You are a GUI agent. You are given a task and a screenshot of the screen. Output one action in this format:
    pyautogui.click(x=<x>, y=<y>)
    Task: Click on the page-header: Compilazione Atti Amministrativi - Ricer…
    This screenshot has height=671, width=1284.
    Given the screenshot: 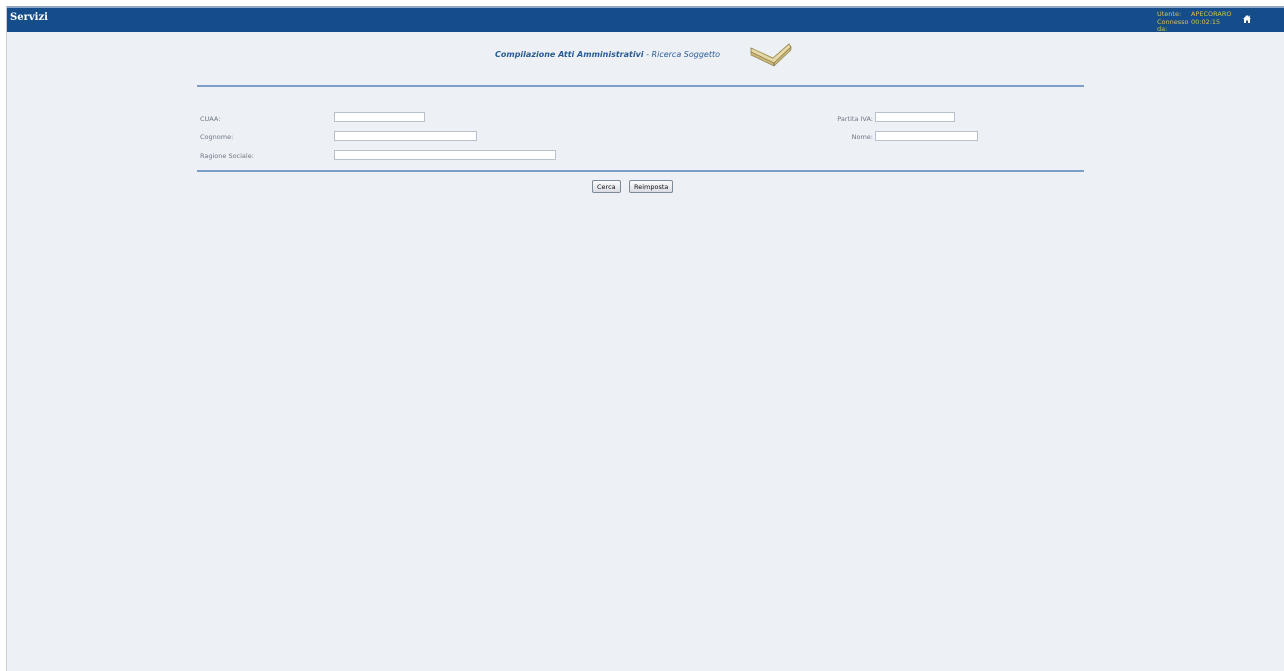 What is the action you would take?
    pyautogui.click(x=645, y=53)
    